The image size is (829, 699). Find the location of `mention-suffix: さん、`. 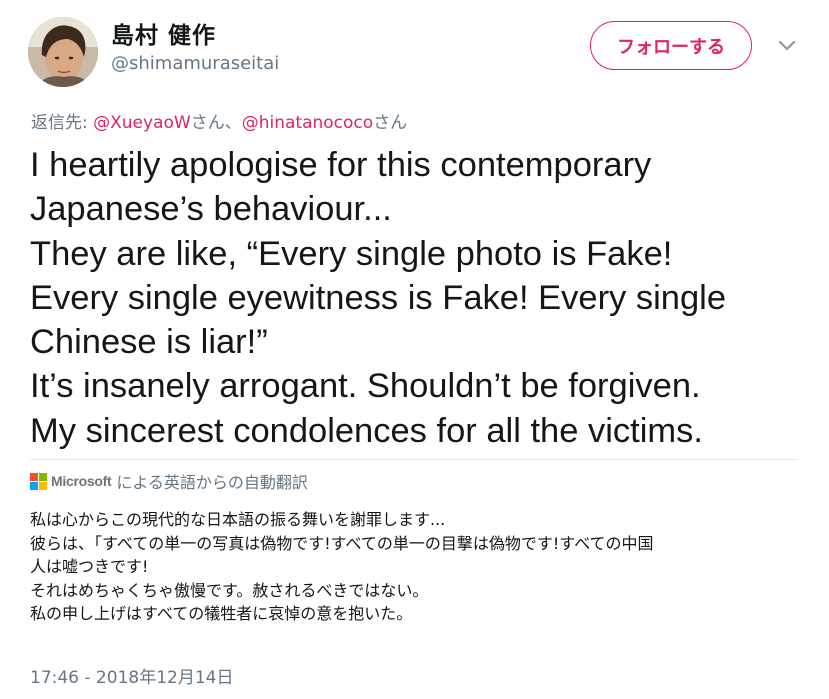

mention-suffix: さん、 is located at coordinates (216, 123).